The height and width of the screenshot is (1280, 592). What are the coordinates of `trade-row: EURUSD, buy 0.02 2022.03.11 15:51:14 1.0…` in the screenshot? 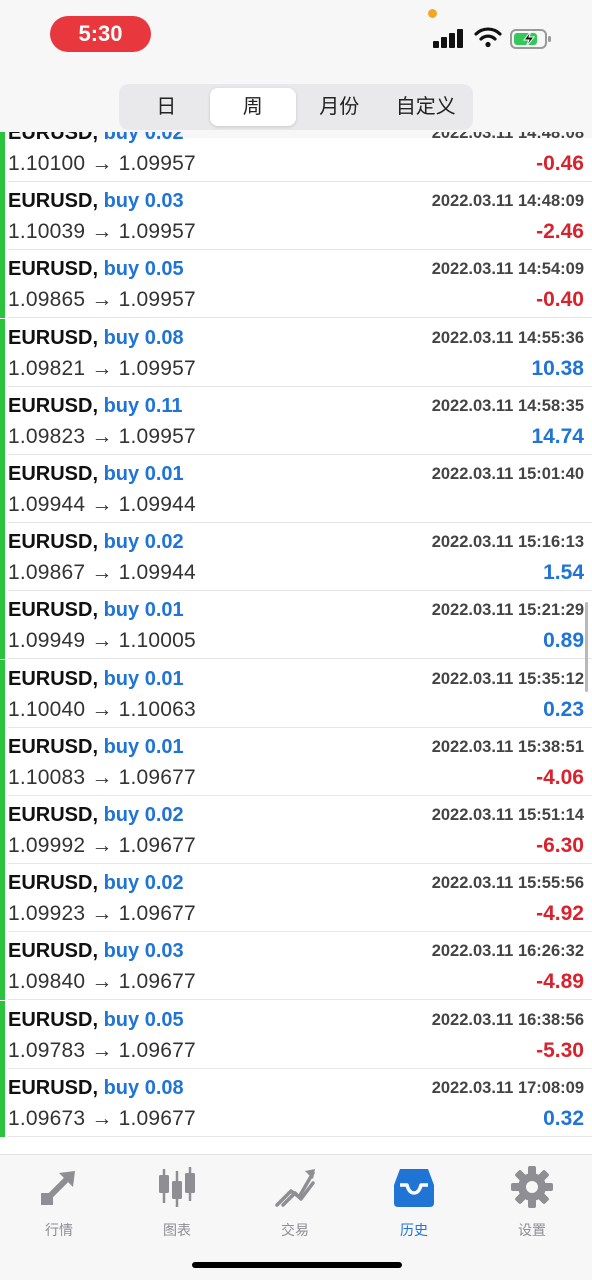 It's located at (296, 830).